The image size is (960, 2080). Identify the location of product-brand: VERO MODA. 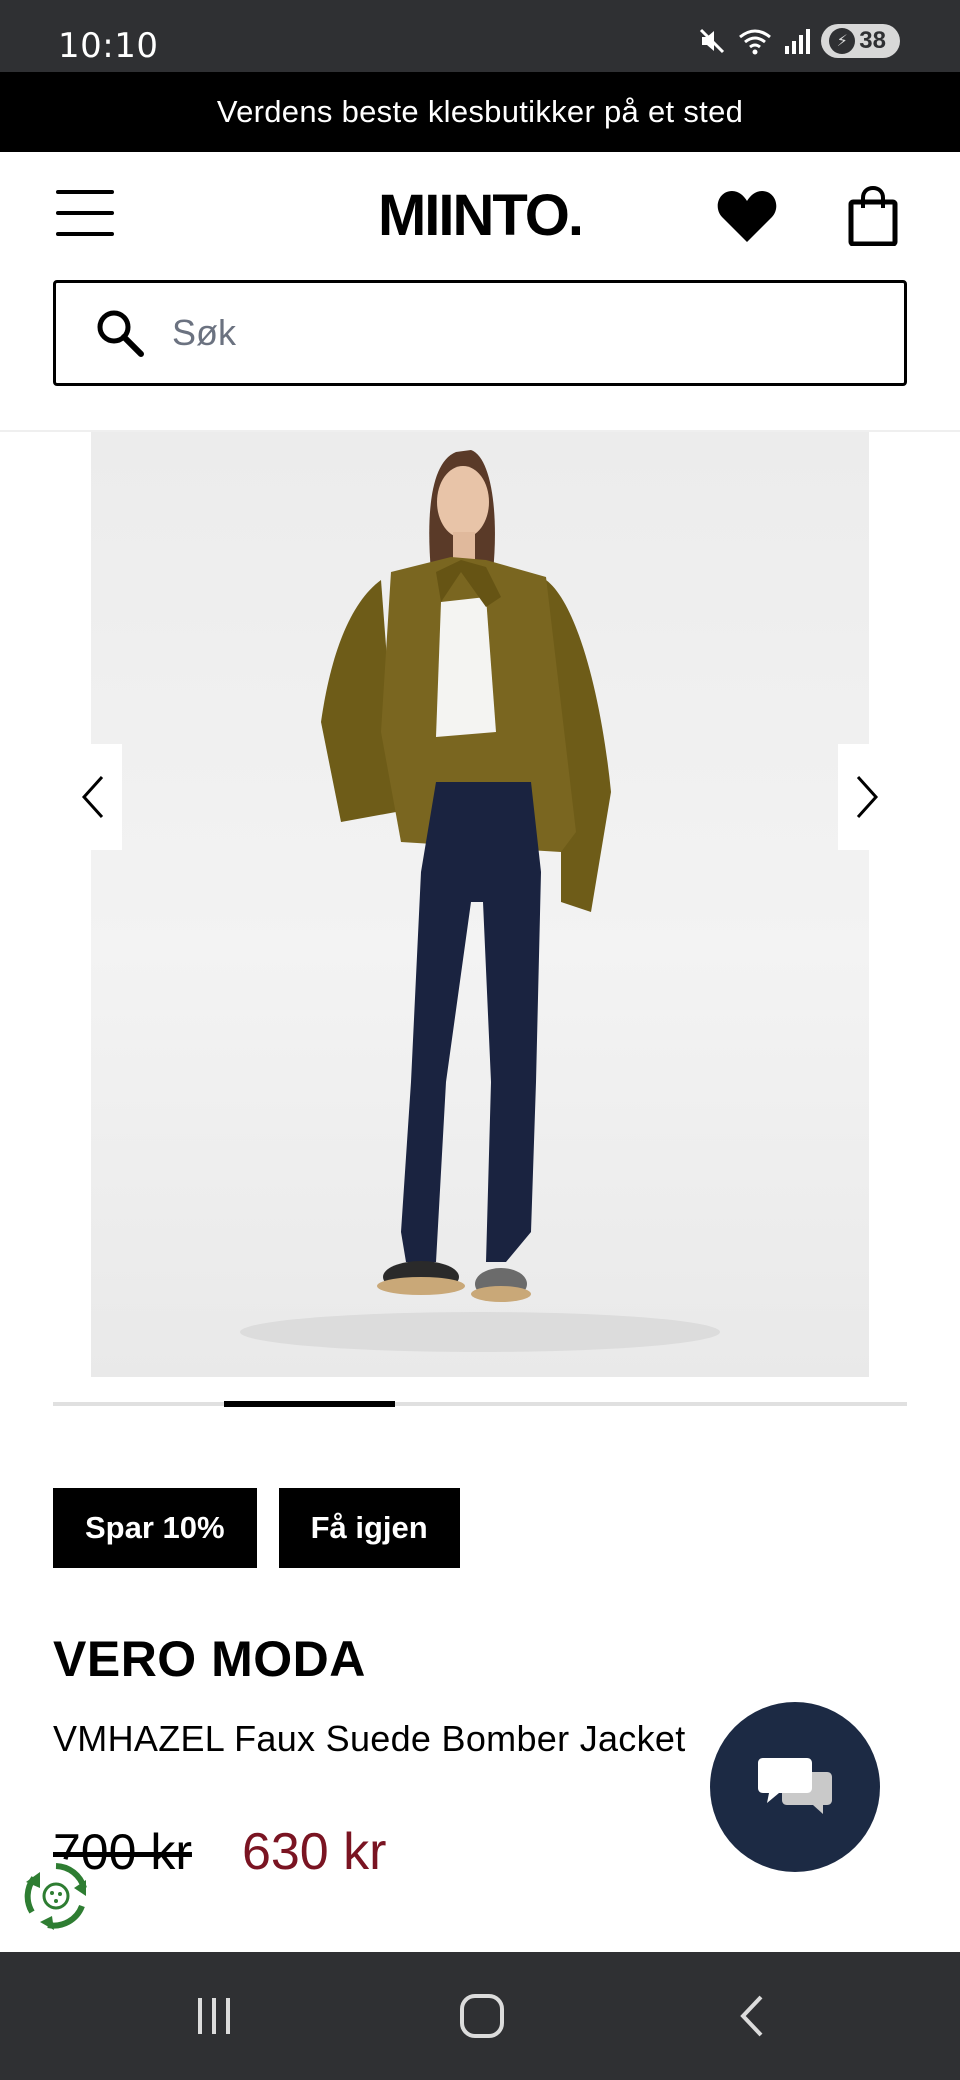
(209, 1659).